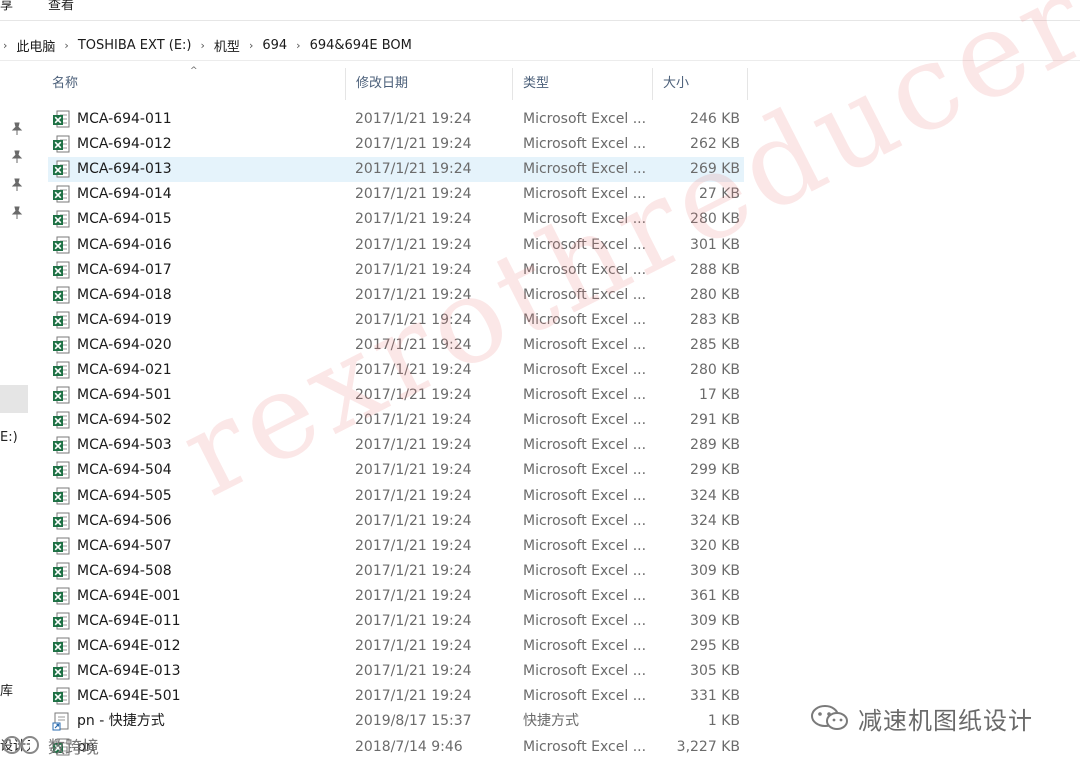  Describe the element at coordinates (124, 144) in the screenshot. I see `file-name: MCA-694-012` at that location.